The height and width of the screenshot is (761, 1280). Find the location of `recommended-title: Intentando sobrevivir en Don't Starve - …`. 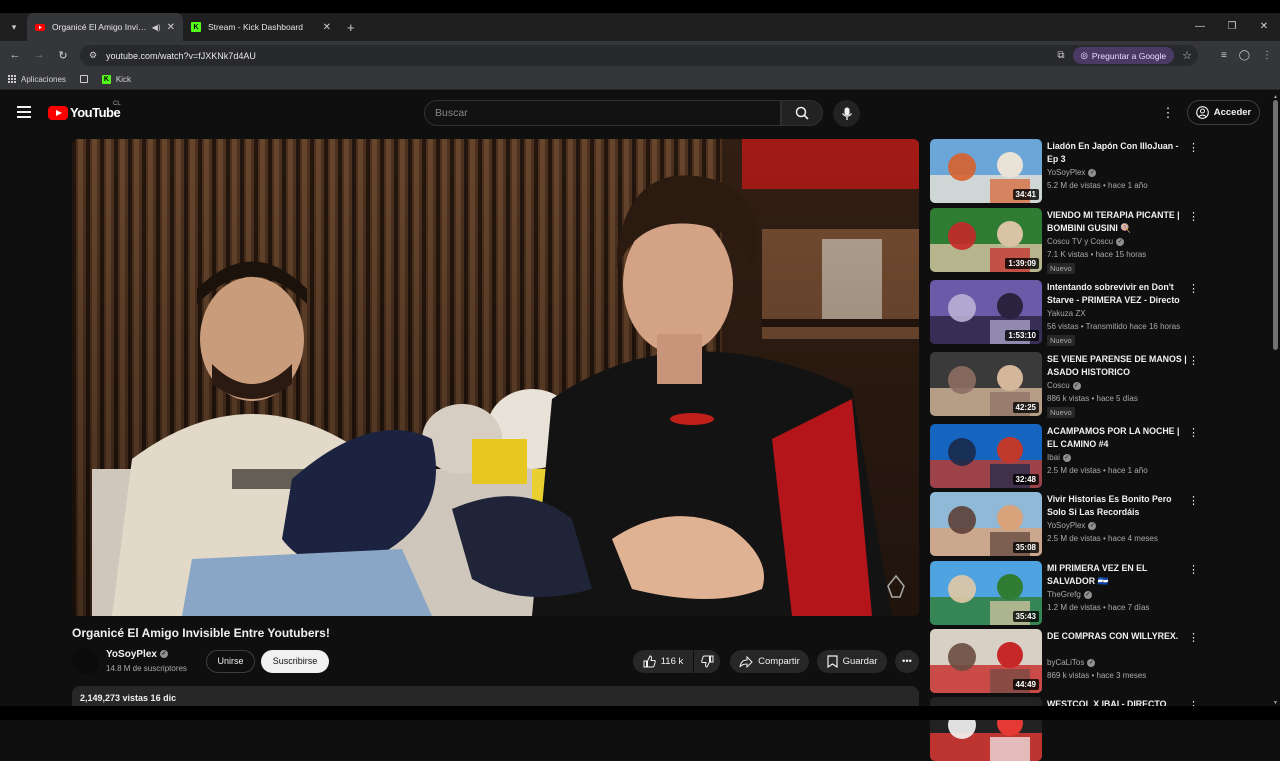

recommended-title: Intentando sobrevivir en Don't Starve - … is located at coordinates (1117, 294).